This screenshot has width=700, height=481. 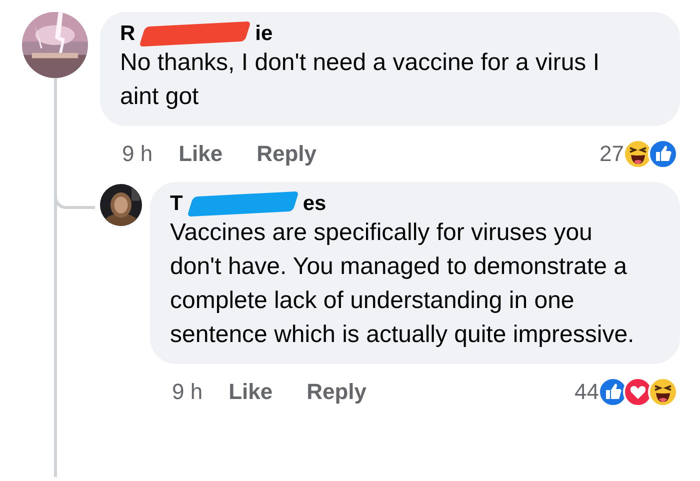 I want to click on reaction-count: 44, so click(x=586, y=392).